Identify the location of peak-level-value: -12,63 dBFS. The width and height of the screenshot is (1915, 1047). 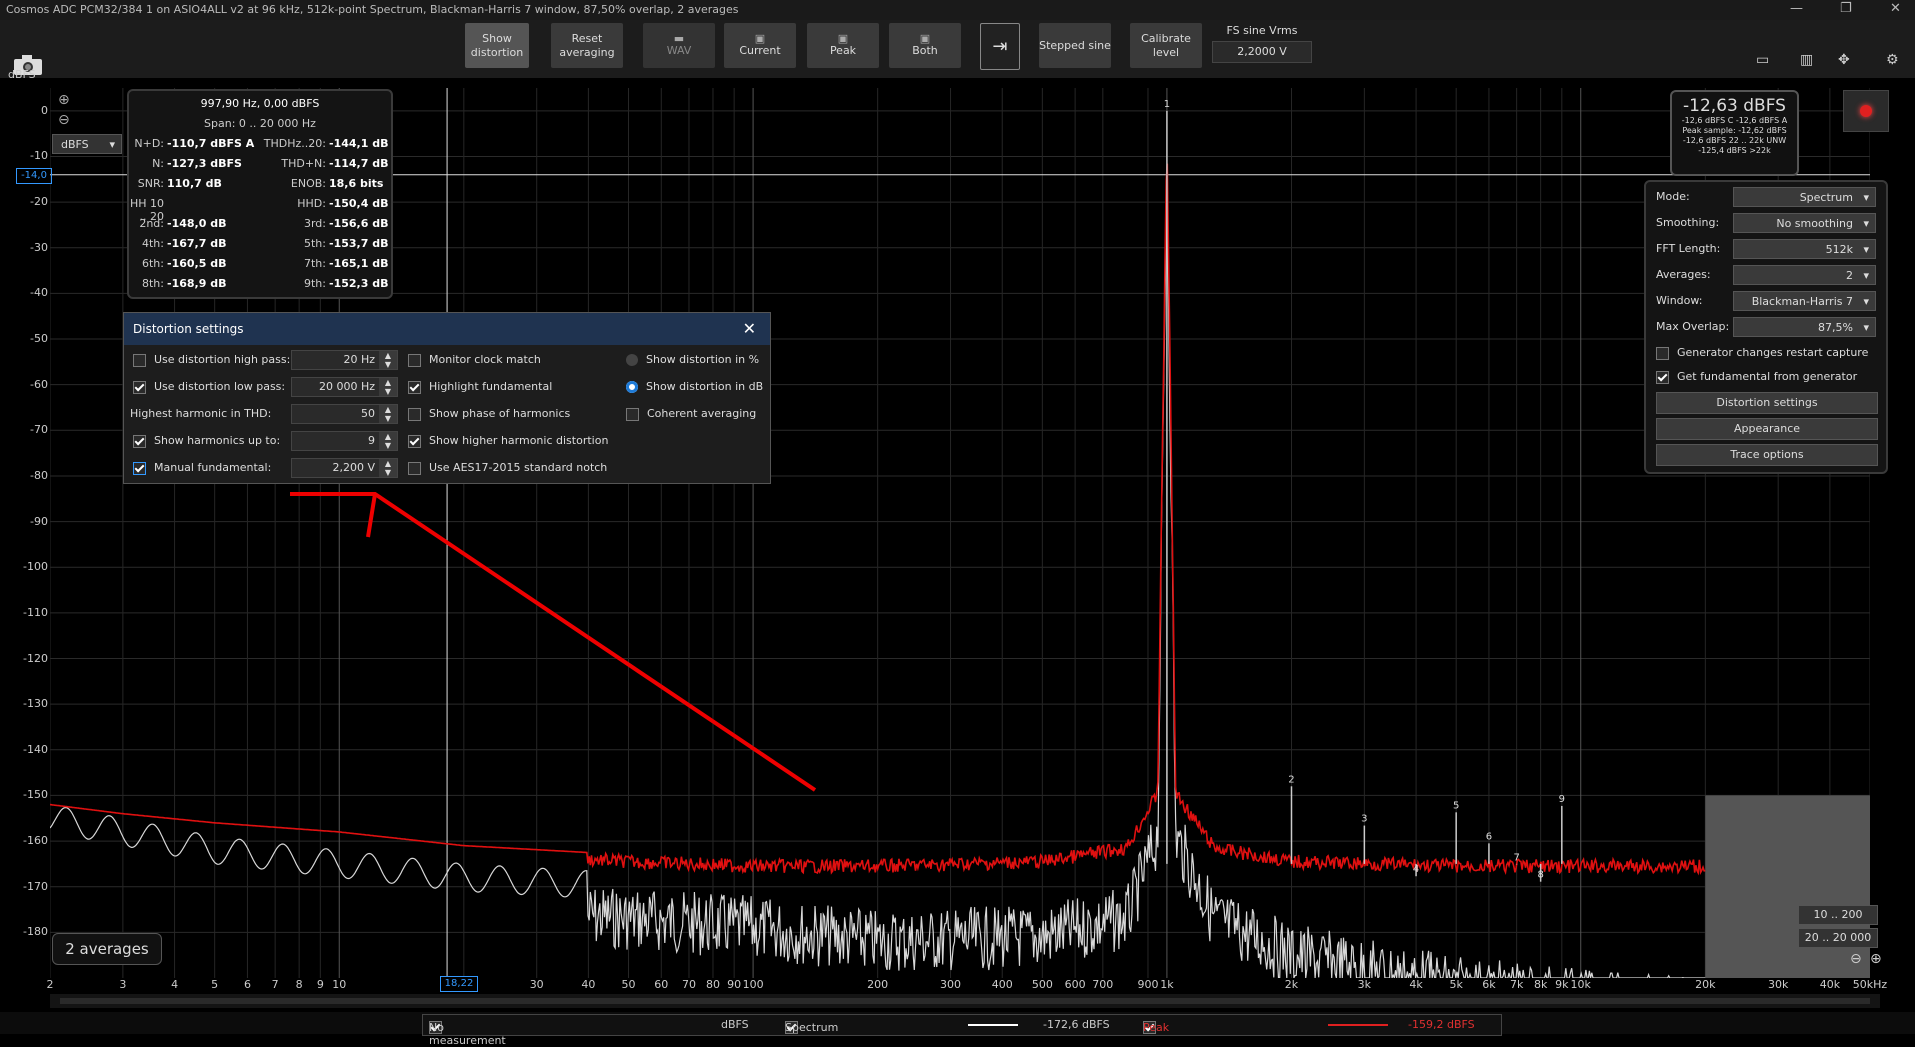
(1734, 106).